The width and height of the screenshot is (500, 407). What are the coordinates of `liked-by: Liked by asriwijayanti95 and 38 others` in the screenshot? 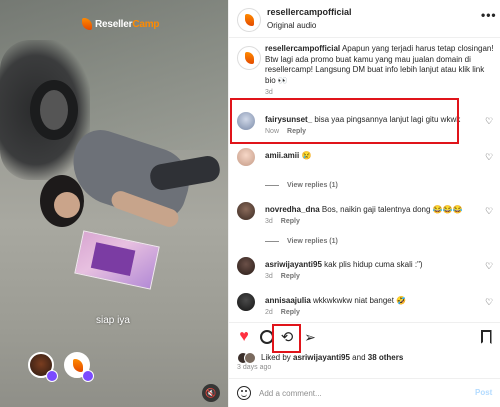 It's located at (367, 358).